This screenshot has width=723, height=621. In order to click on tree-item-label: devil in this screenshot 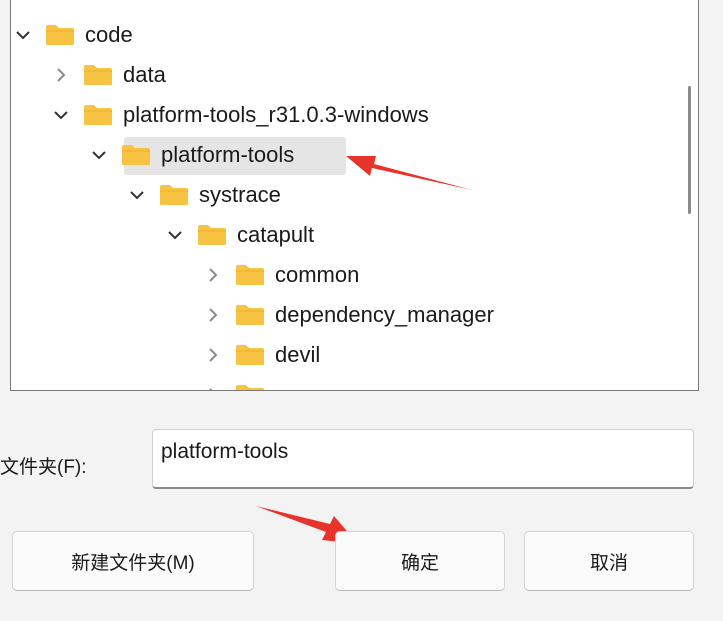, I will do `click(298, 354)`.